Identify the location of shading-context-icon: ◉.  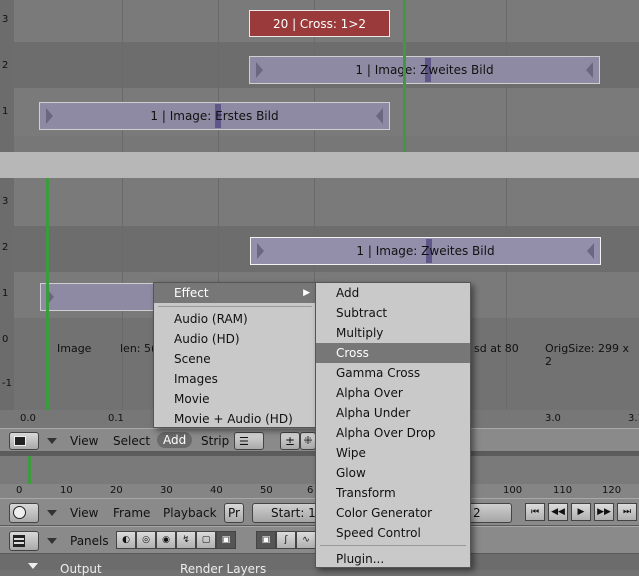
(166, 540).